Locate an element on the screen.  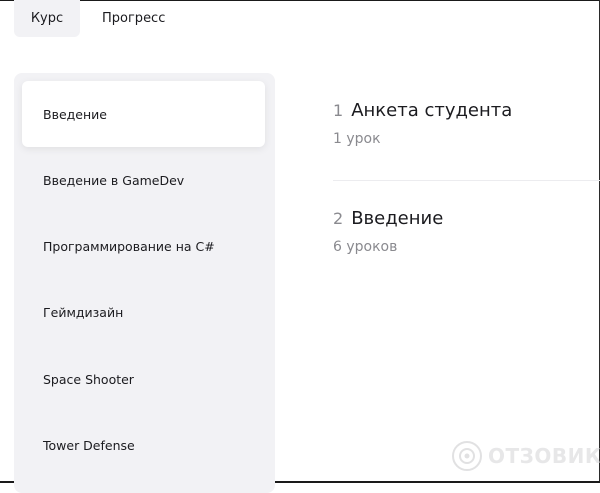
module-title: 1 Анкета студента is located at coordinates (466, 110).